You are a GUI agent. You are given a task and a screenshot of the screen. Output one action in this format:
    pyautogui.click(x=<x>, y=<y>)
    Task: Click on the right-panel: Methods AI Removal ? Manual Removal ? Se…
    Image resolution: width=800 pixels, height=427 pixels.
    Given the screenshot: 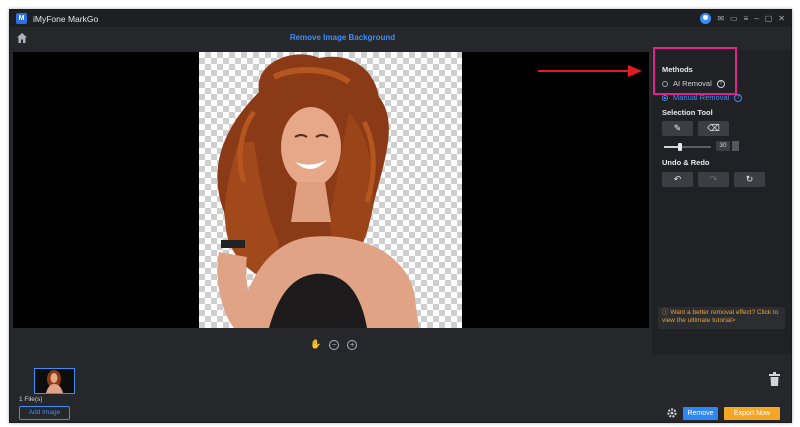 What is the action you would take?
    pyautogui.click(x=721, y=202)
    